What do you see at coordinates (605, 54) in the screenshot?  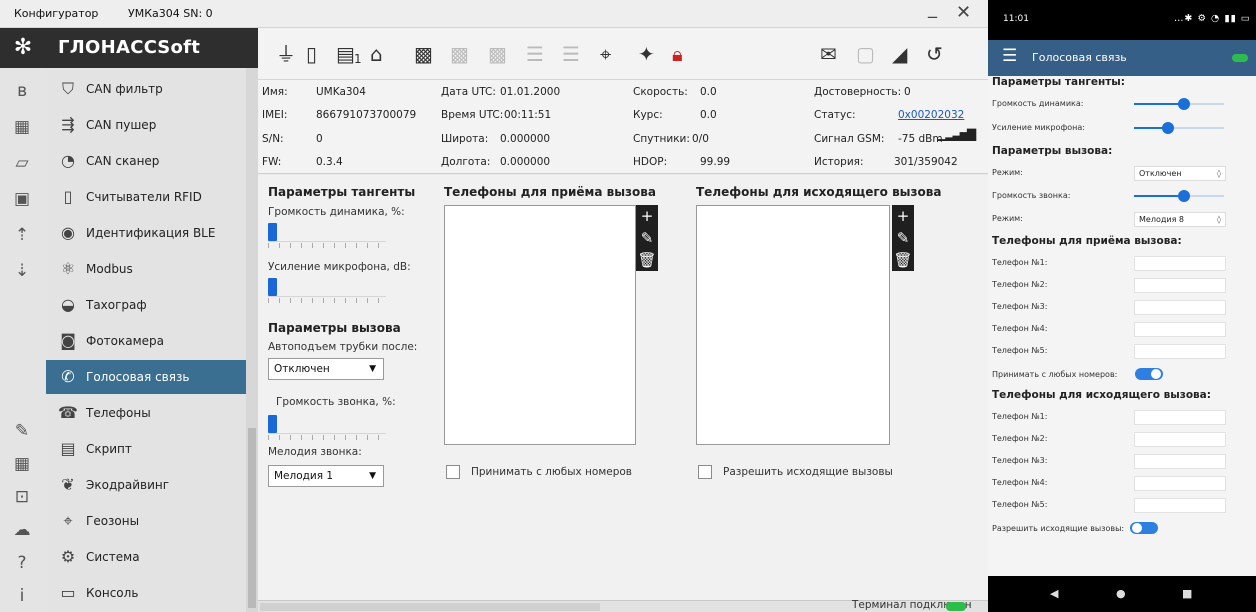 I see `gps-off-icon: ⌖` at bounding box center [605, 54].